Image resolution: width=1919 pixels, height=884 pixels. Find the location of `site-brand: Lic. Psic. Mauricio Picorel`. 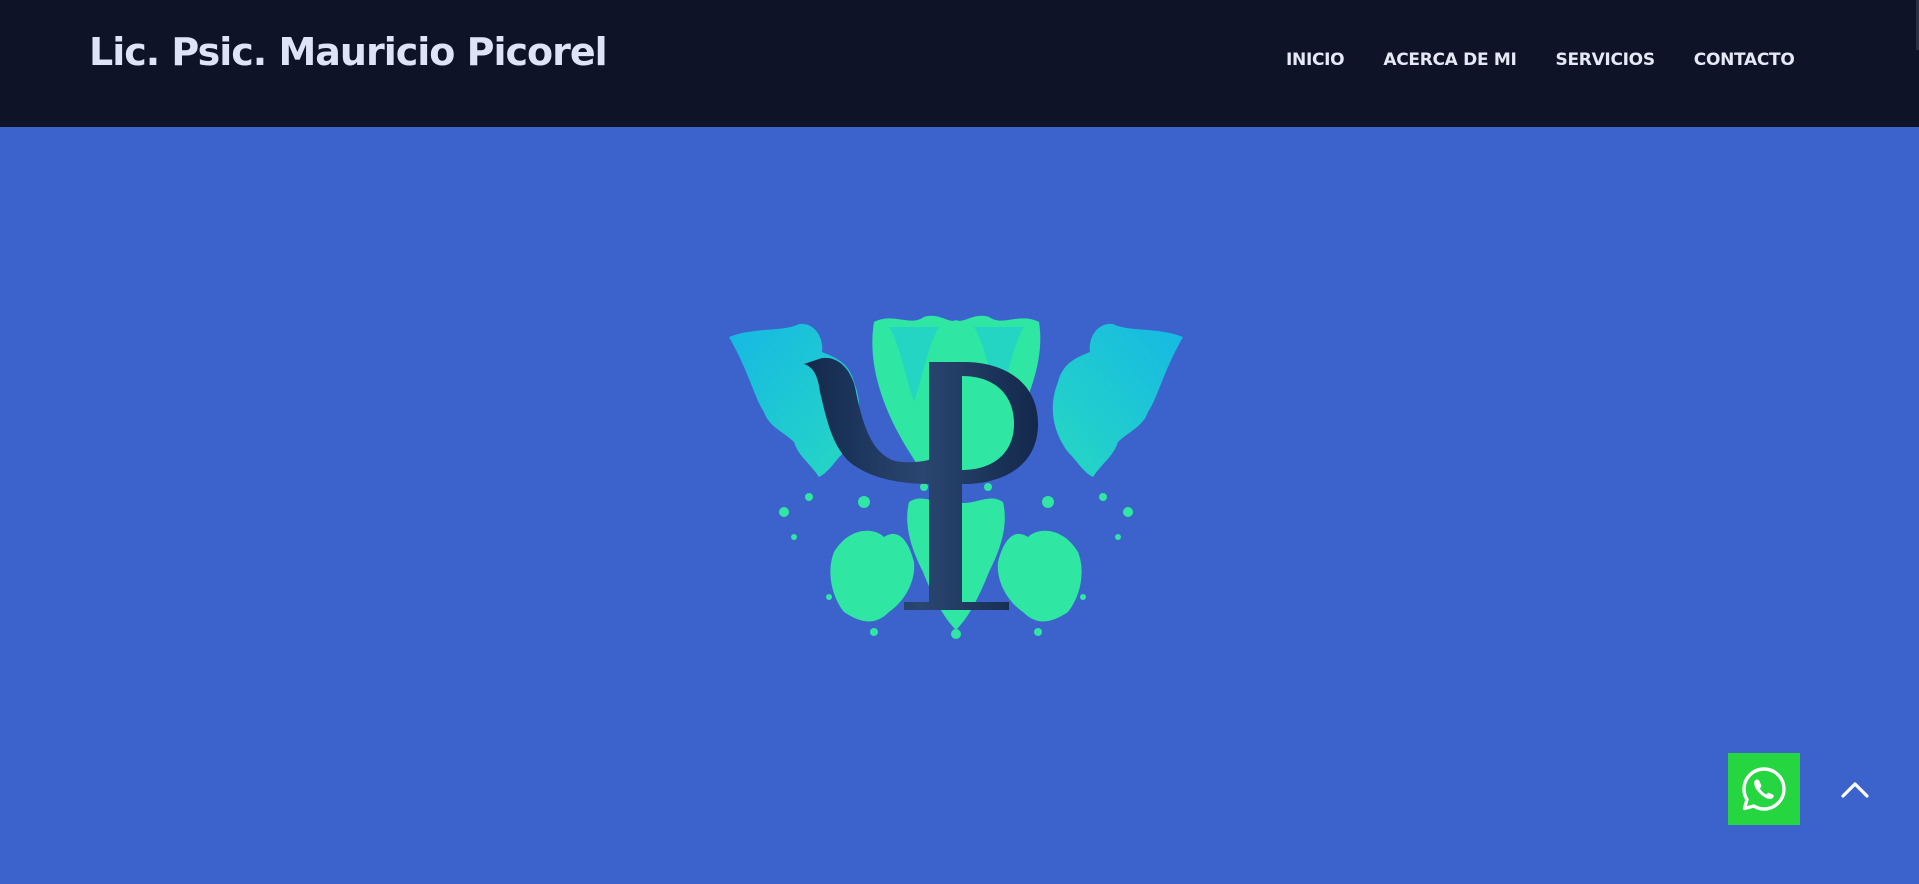

site-brand: Lic. Psic. Mauricio Picorel is located at coordinates (348, 52).